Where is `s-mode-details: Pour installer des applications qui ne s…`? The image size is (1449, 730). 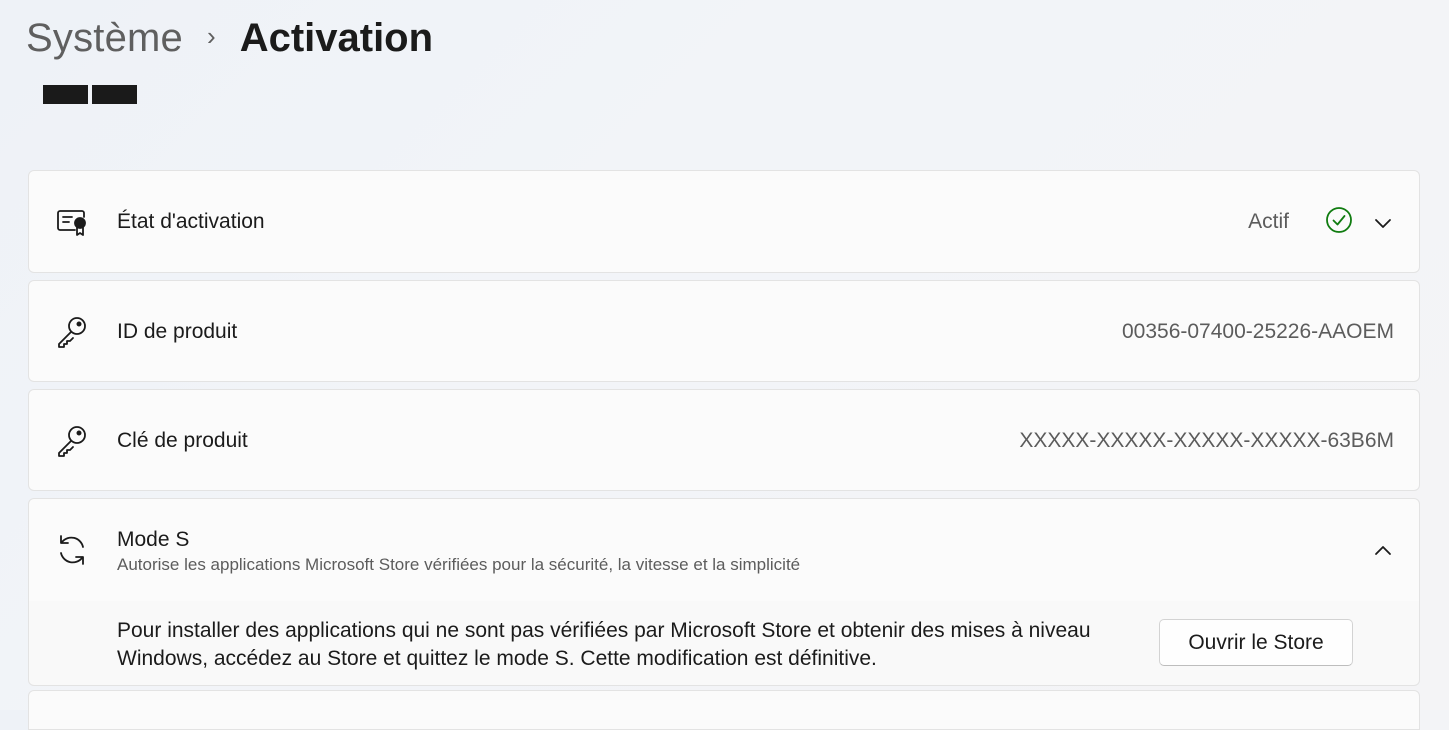
s-mode-details: Pour installer des applications qui ne s… is located at coordinates (724, 643).